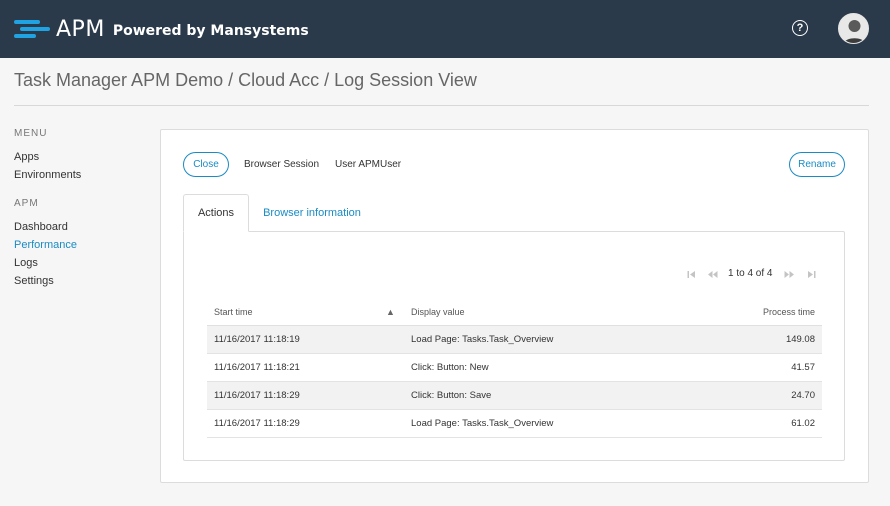 The width and height of the screenshot is (890, 506). Describe the element at coordinates (80, 29) in the screenshot. I see `logo-text: APM` at that location.